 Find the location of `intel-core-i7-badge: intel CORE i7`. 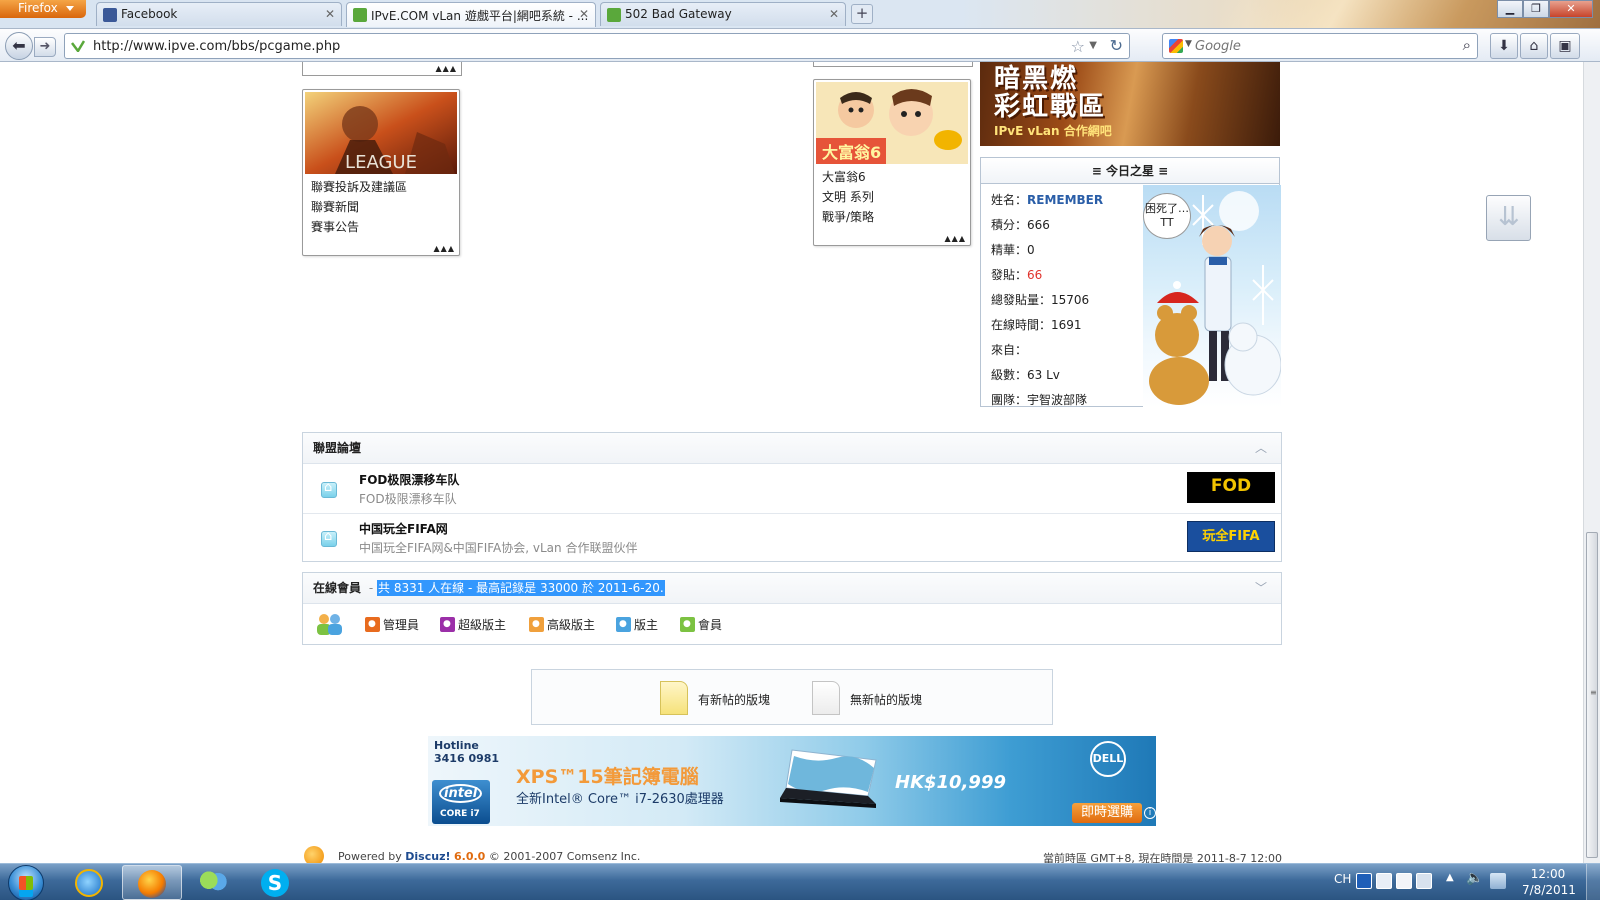

intel-core-i7-badge: intel CORE i7 is located at coordinates (461, 802).